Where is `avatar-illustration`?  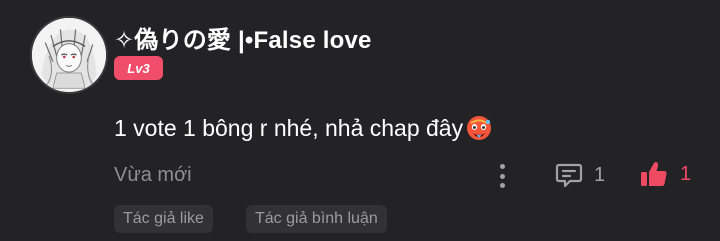
avatar-illustration is located at coordinates (69, 55).